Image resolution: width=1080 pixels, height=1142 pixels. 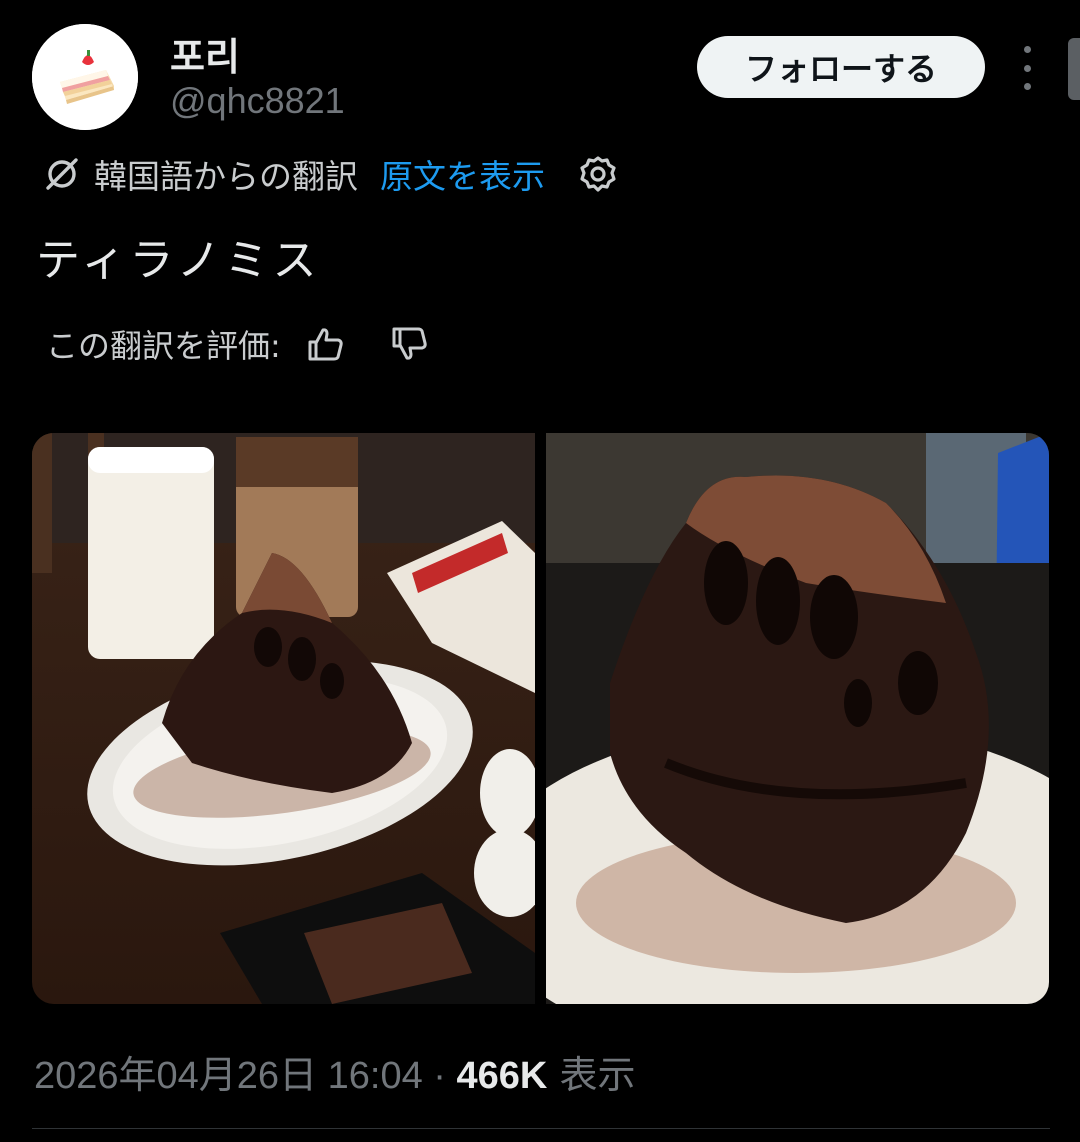 What do you see at coordinates (598, 174) in the screenshot?
I see `gear-icon` at bounding box center [598, 174].